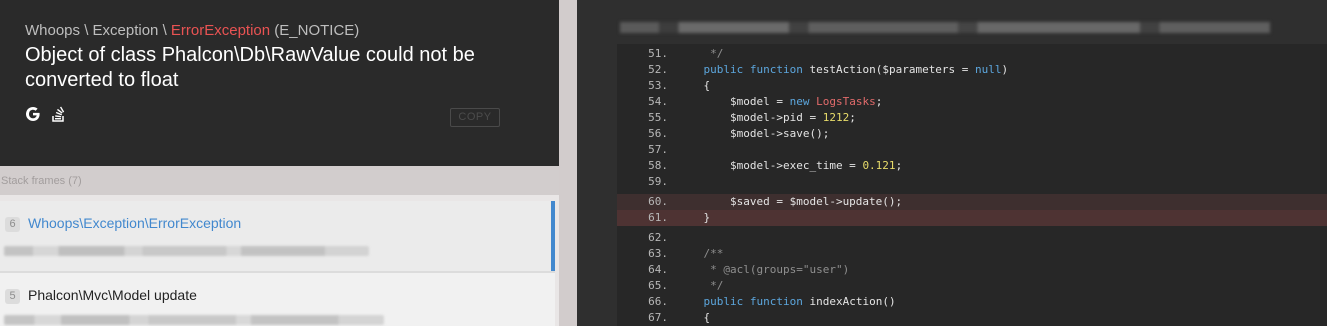 The height and width of the screenshot is (326, 1327). I want to click on line-code: * @acl(groups="user"), so click(763, 269).